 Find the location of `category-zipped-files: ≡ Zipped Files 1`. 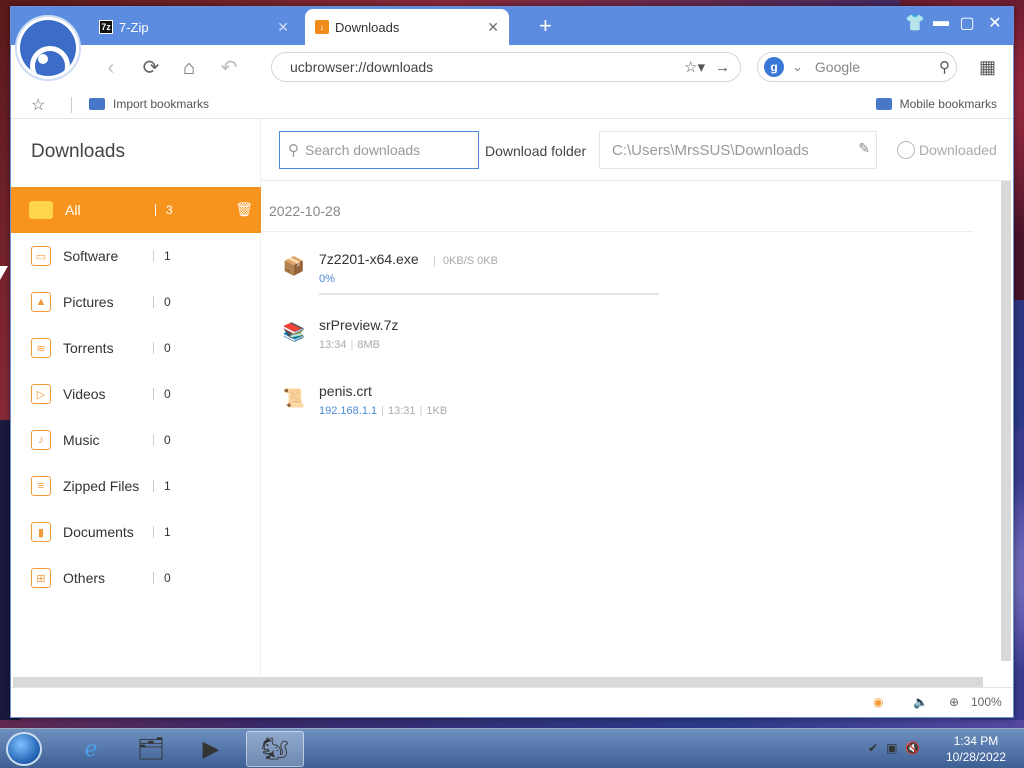

category-zipped-files: ≡ Zipped Files 1 is located at coordinates (136, 486).